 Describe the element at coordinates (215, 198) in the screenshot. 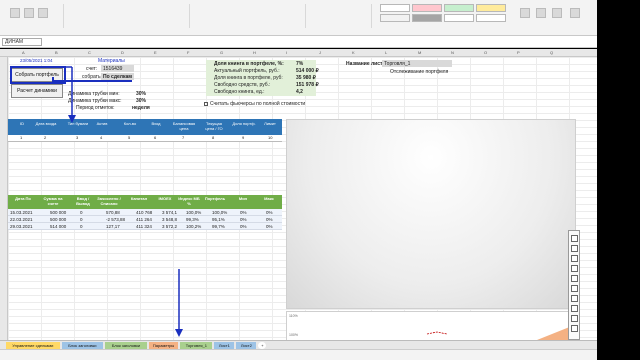

I see `dynamics-col-header: Портфель` at that location.